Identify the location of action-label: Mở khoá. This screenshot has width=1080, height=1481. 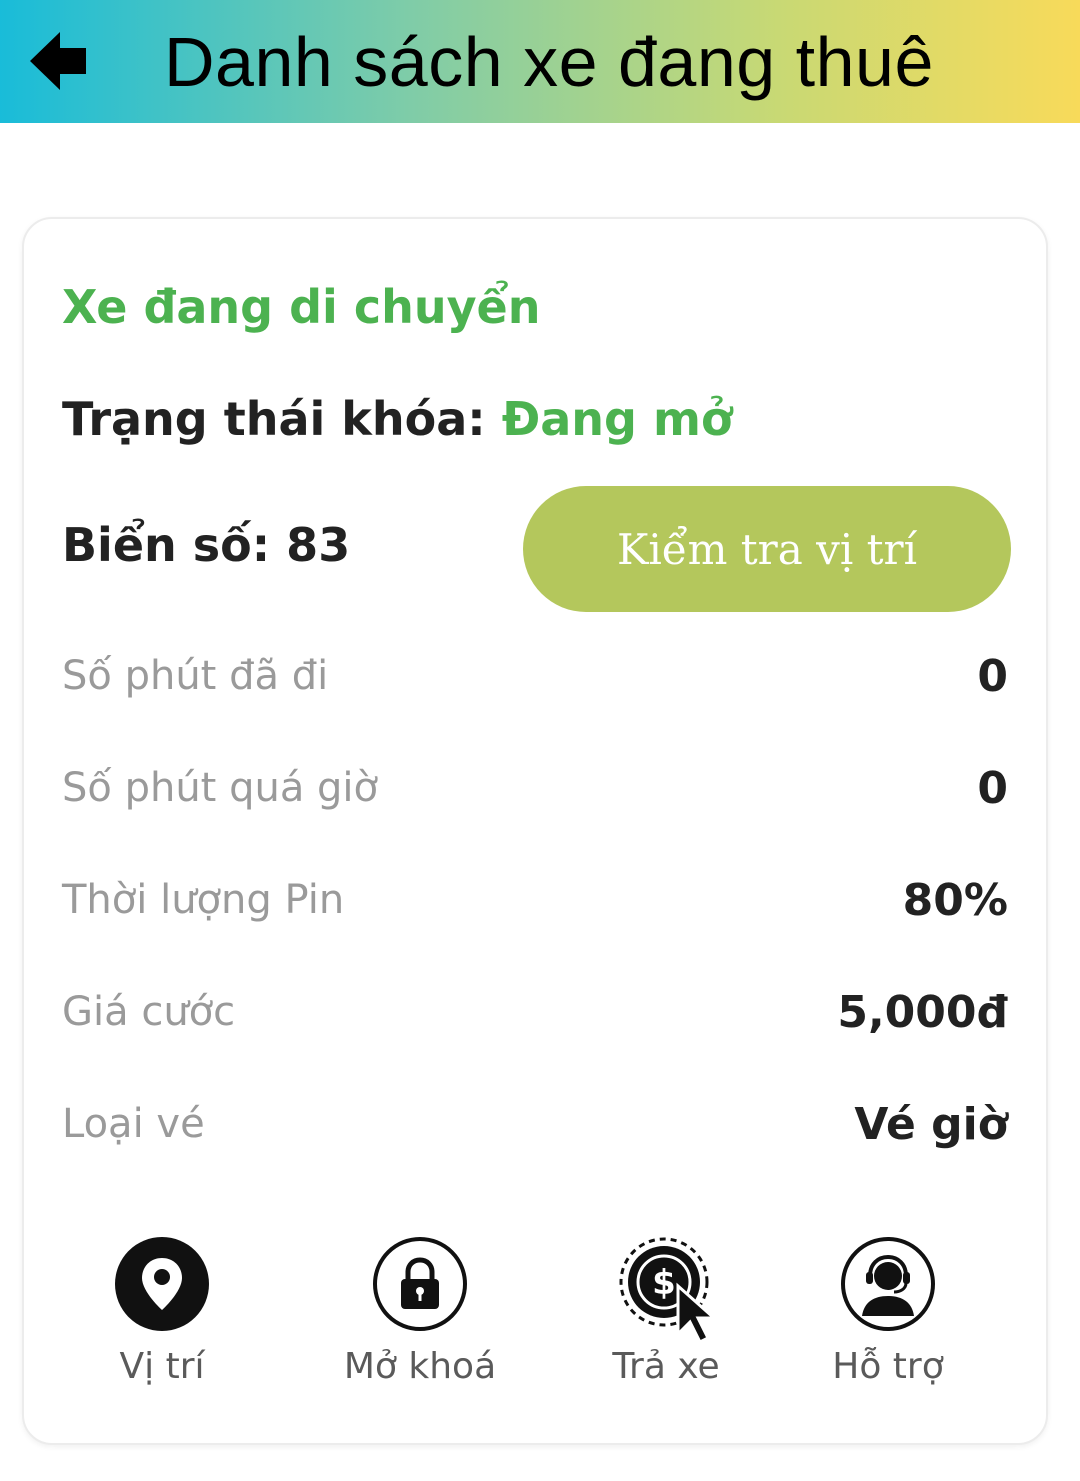
(420, 1366).